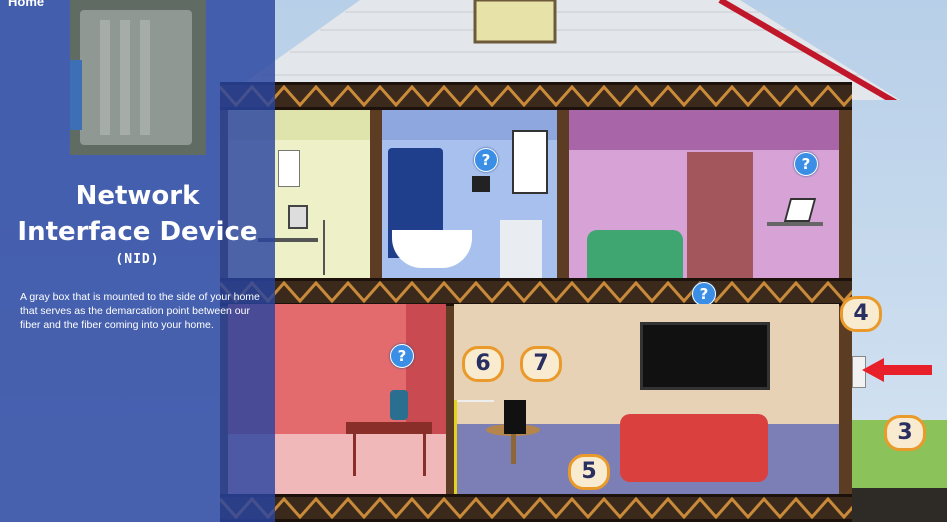 The width and height of the screenshot is (947, 522). What do you see at coordinates (720, 215) in the screenshot?
I see `door` at bounding box center [720, 215].